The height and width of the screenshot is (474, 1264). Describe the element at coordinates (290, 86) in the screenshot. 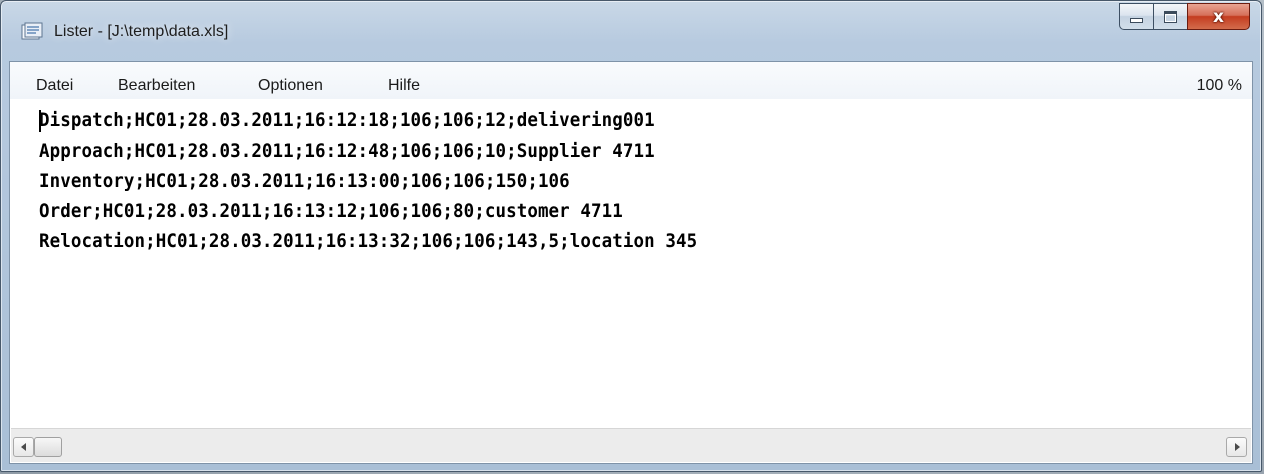

I see `menu-optionen: Optionen` at that location.